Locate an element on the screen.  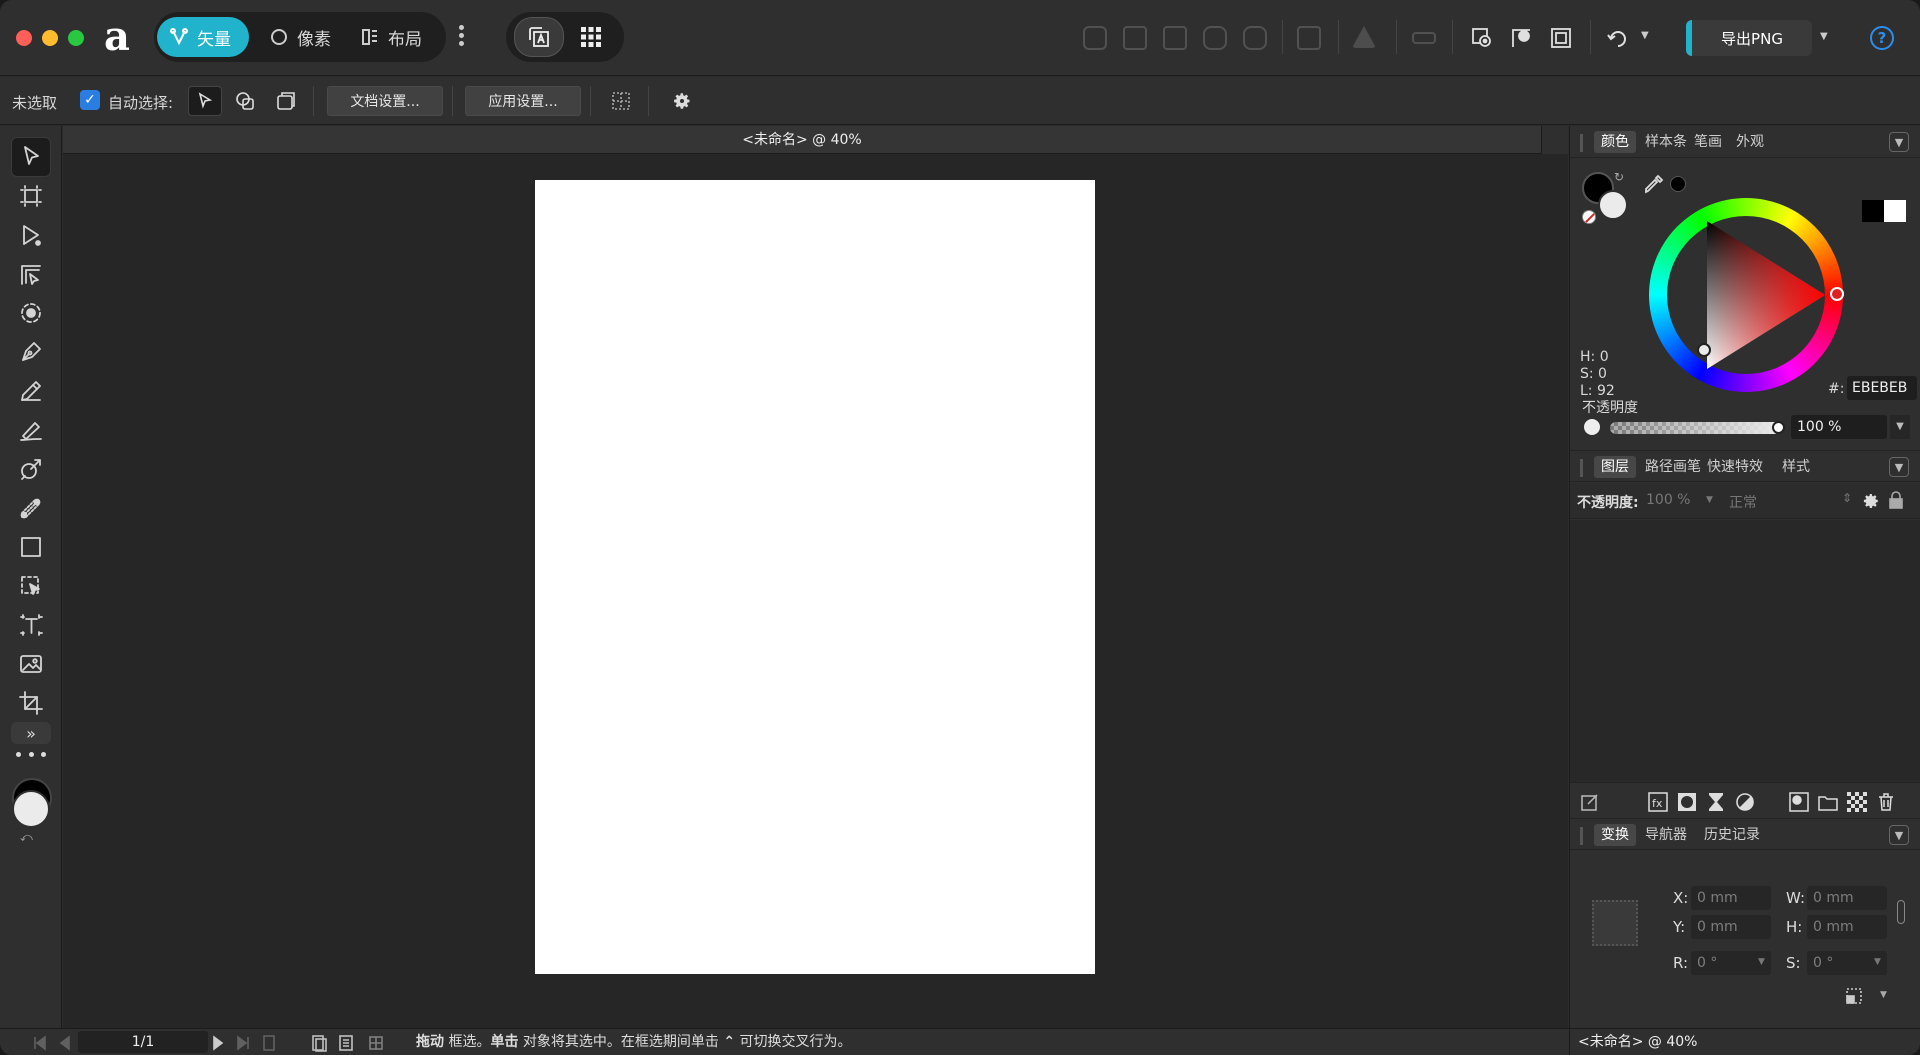
edit-layer-icon is located at coordinates (1590, 802).